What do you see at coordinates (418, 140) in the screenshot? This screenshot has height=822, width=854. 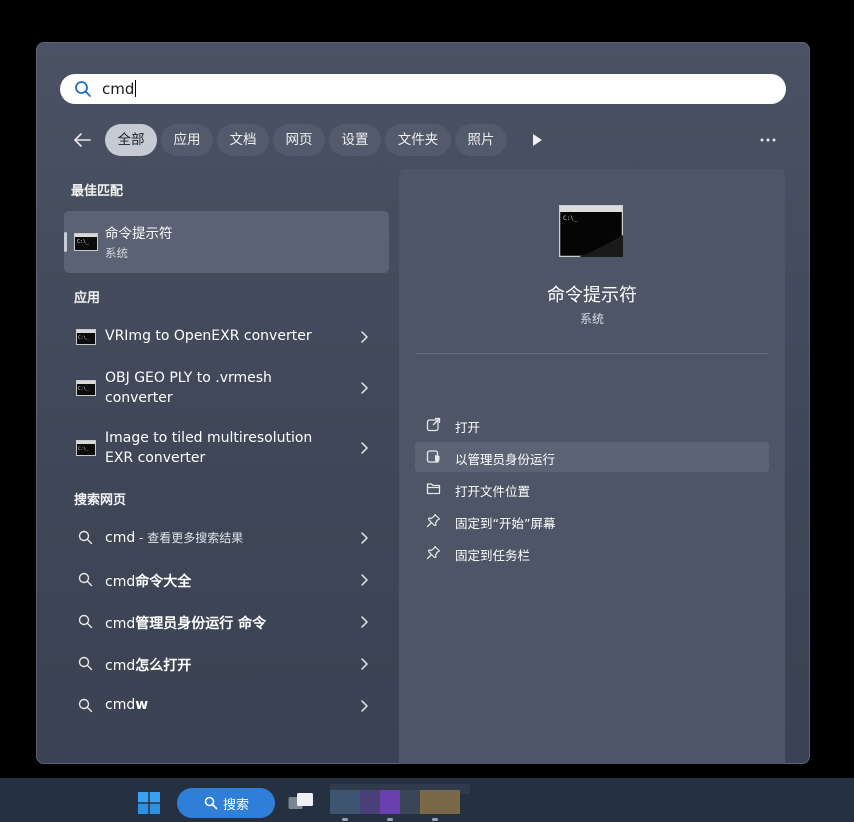 I see `filter-folders: 文件夹` at bounding box center [418, 140].